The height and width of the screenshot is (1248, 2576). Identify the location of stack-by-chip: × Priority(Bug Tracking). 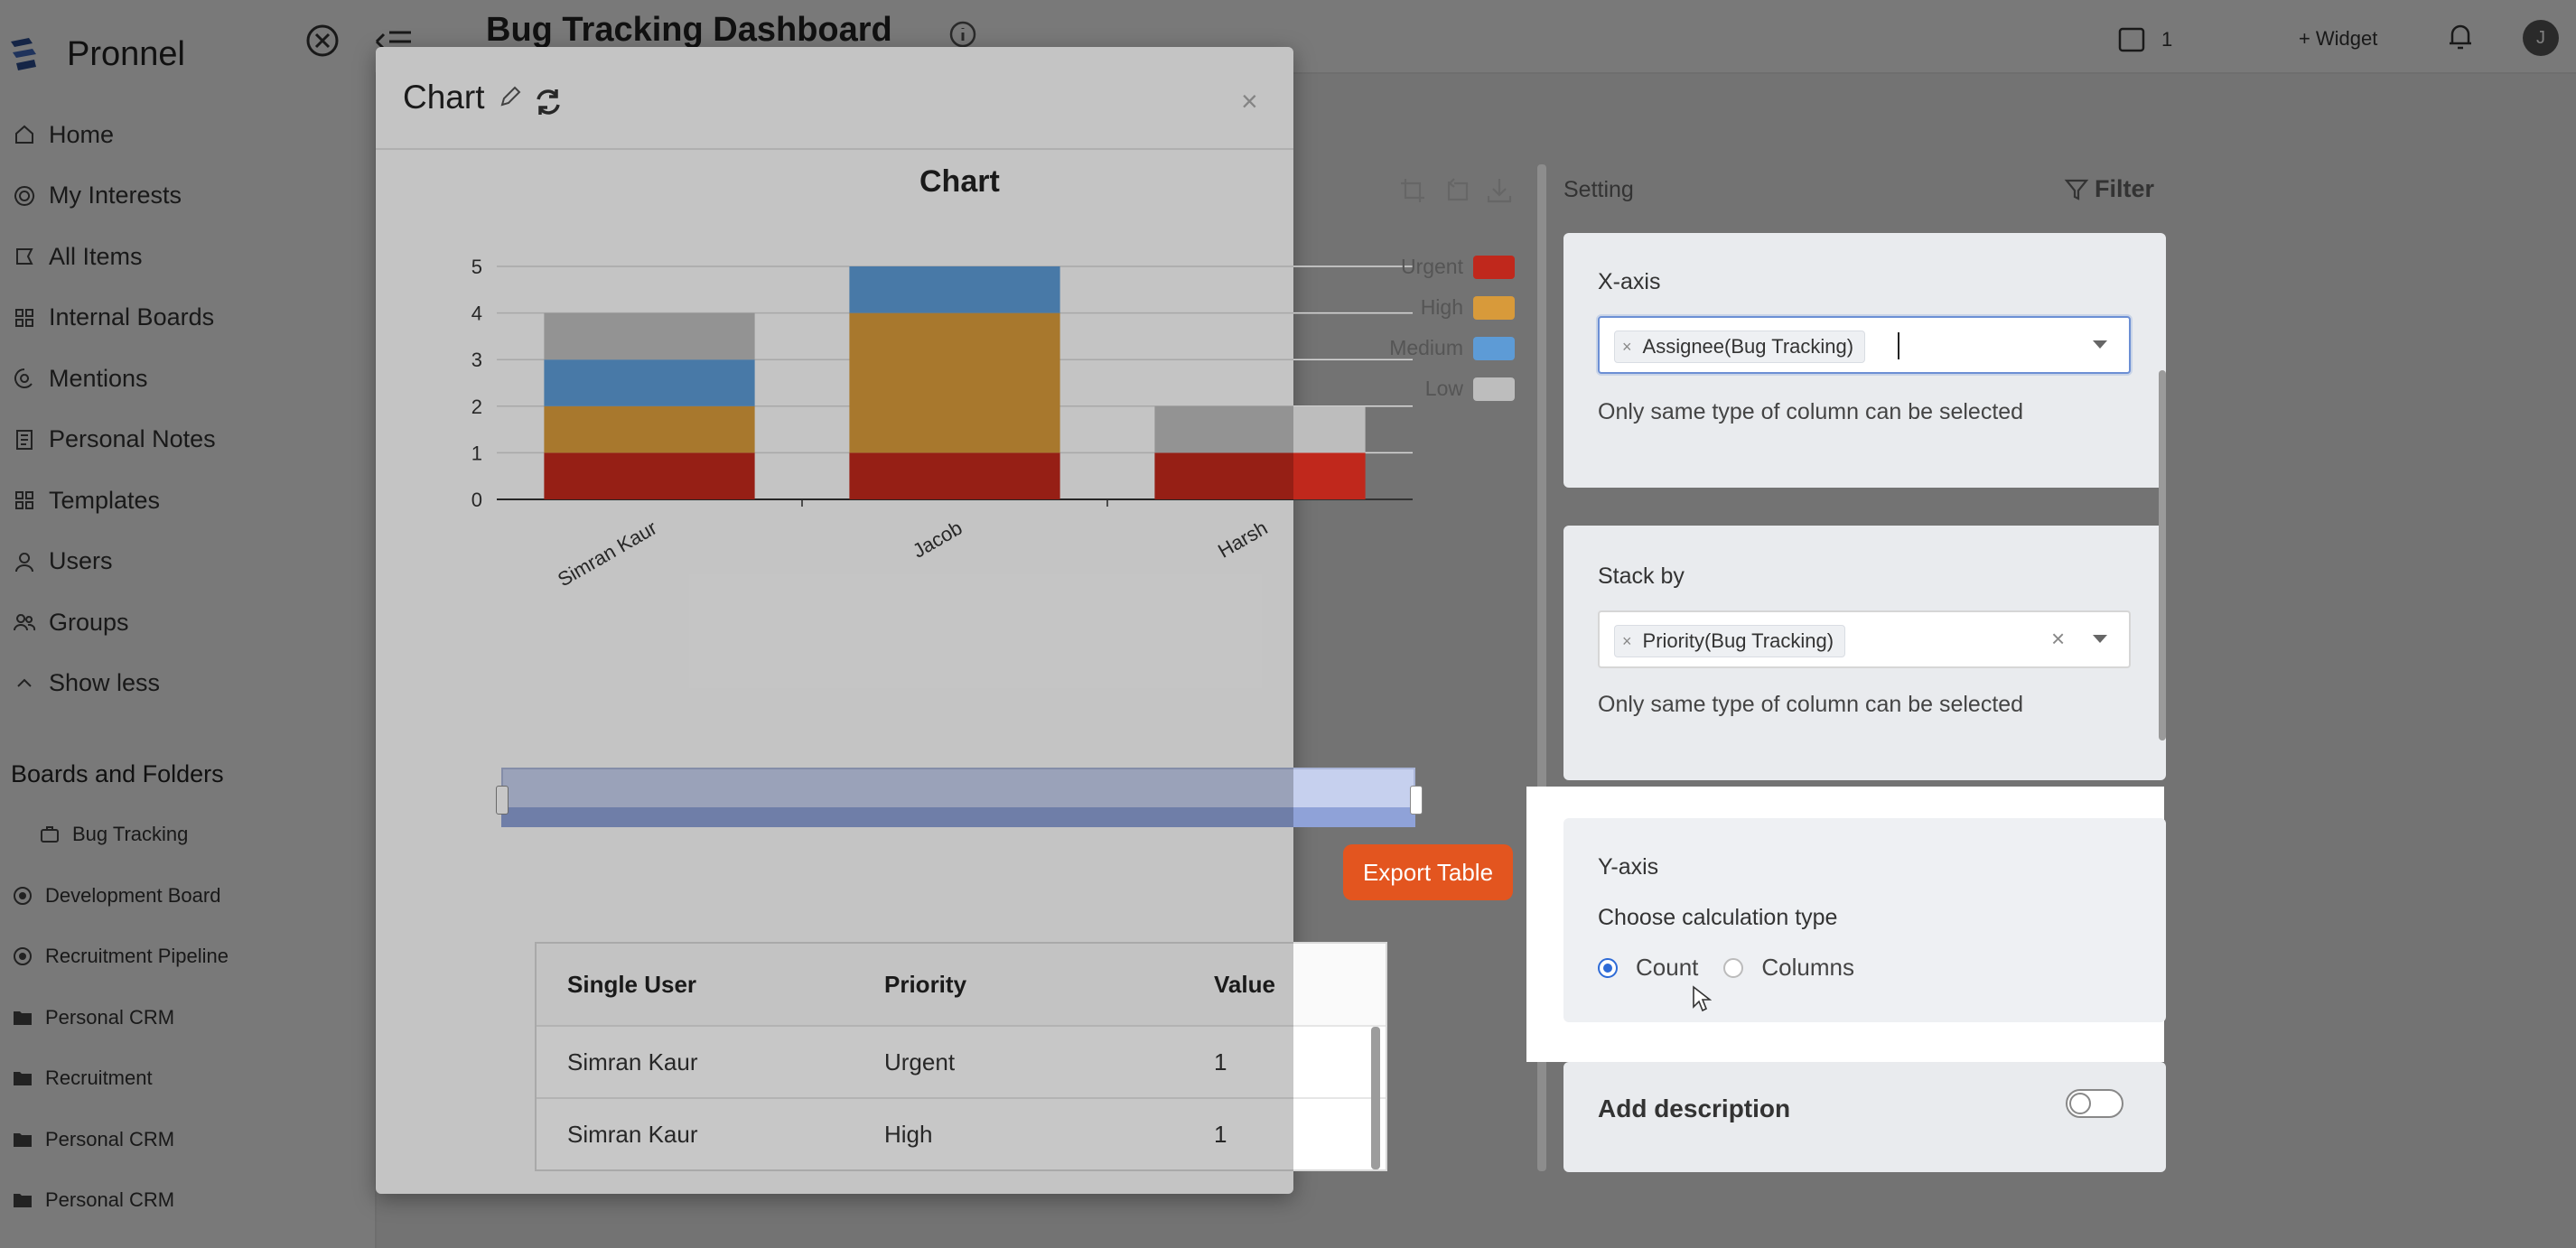
(1730, 641).